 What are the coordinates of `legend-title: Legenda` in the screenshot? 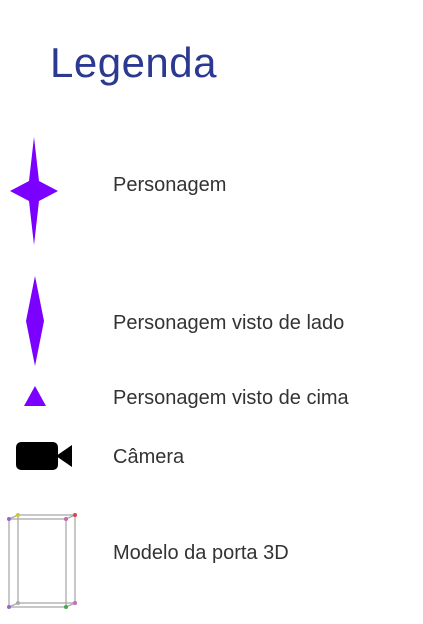 It's located at (134, 62).